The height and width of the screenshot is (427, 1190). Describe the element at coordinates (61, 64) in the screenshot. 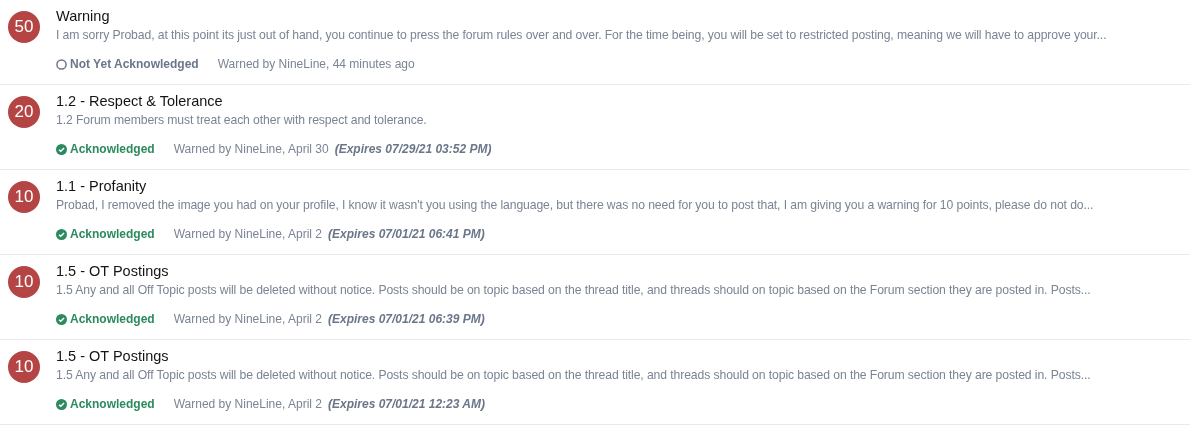

I see `circle-icon` at that location.